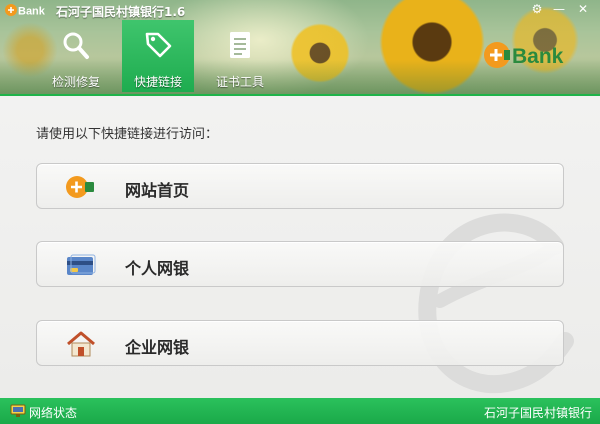 The width and height of the screenshot is (600, 424). Describe the element at coordinates (300, 343) in the screenshot. I see `corporate-banking-button: 企业网银` at that location.